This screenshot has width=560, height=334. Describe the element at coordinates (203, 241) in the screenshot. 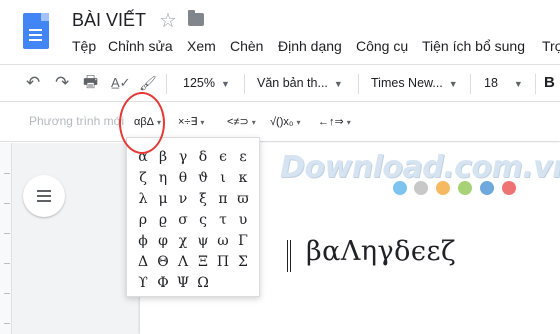

I see `greek-letter-option: ψ` at that location.